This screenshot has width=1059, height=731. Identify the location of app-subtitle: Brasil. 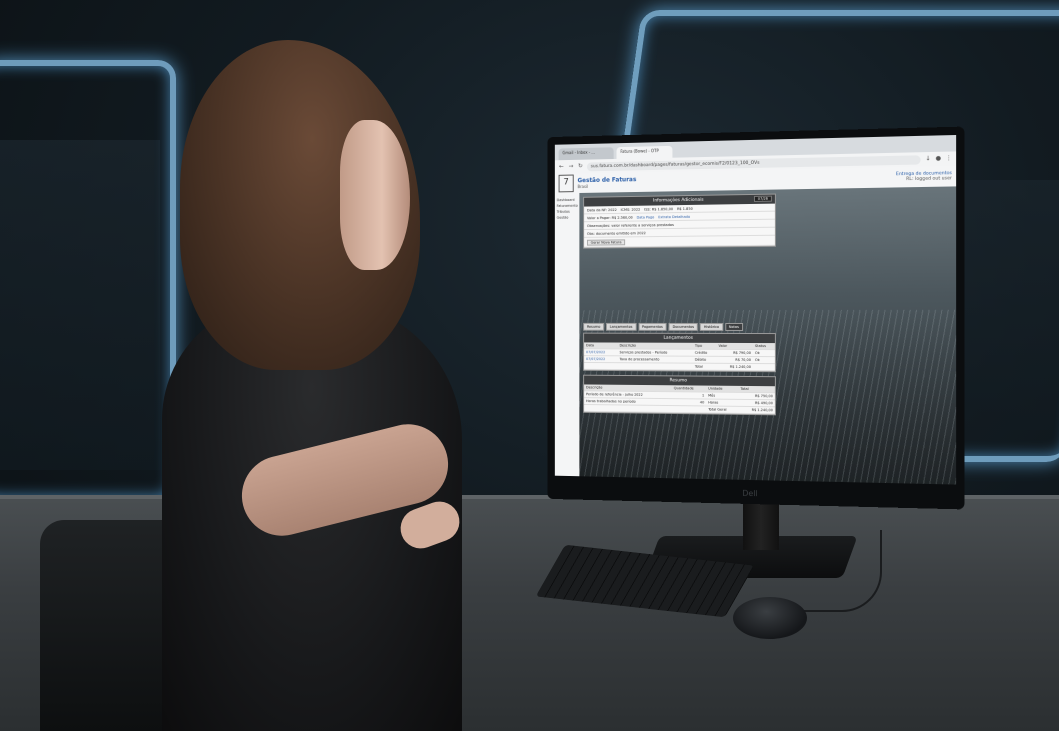
(583, 187).